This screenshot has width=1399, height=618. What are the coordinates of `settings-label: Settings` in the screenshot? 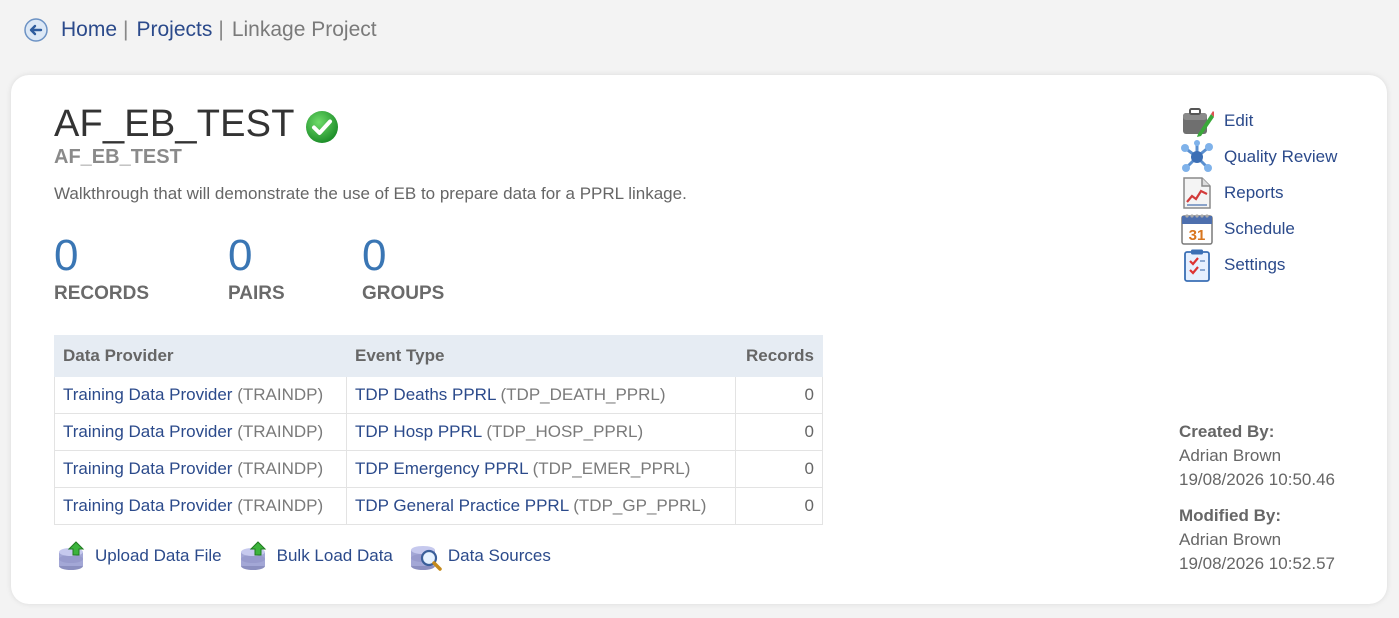 It's located at (1255, 264).